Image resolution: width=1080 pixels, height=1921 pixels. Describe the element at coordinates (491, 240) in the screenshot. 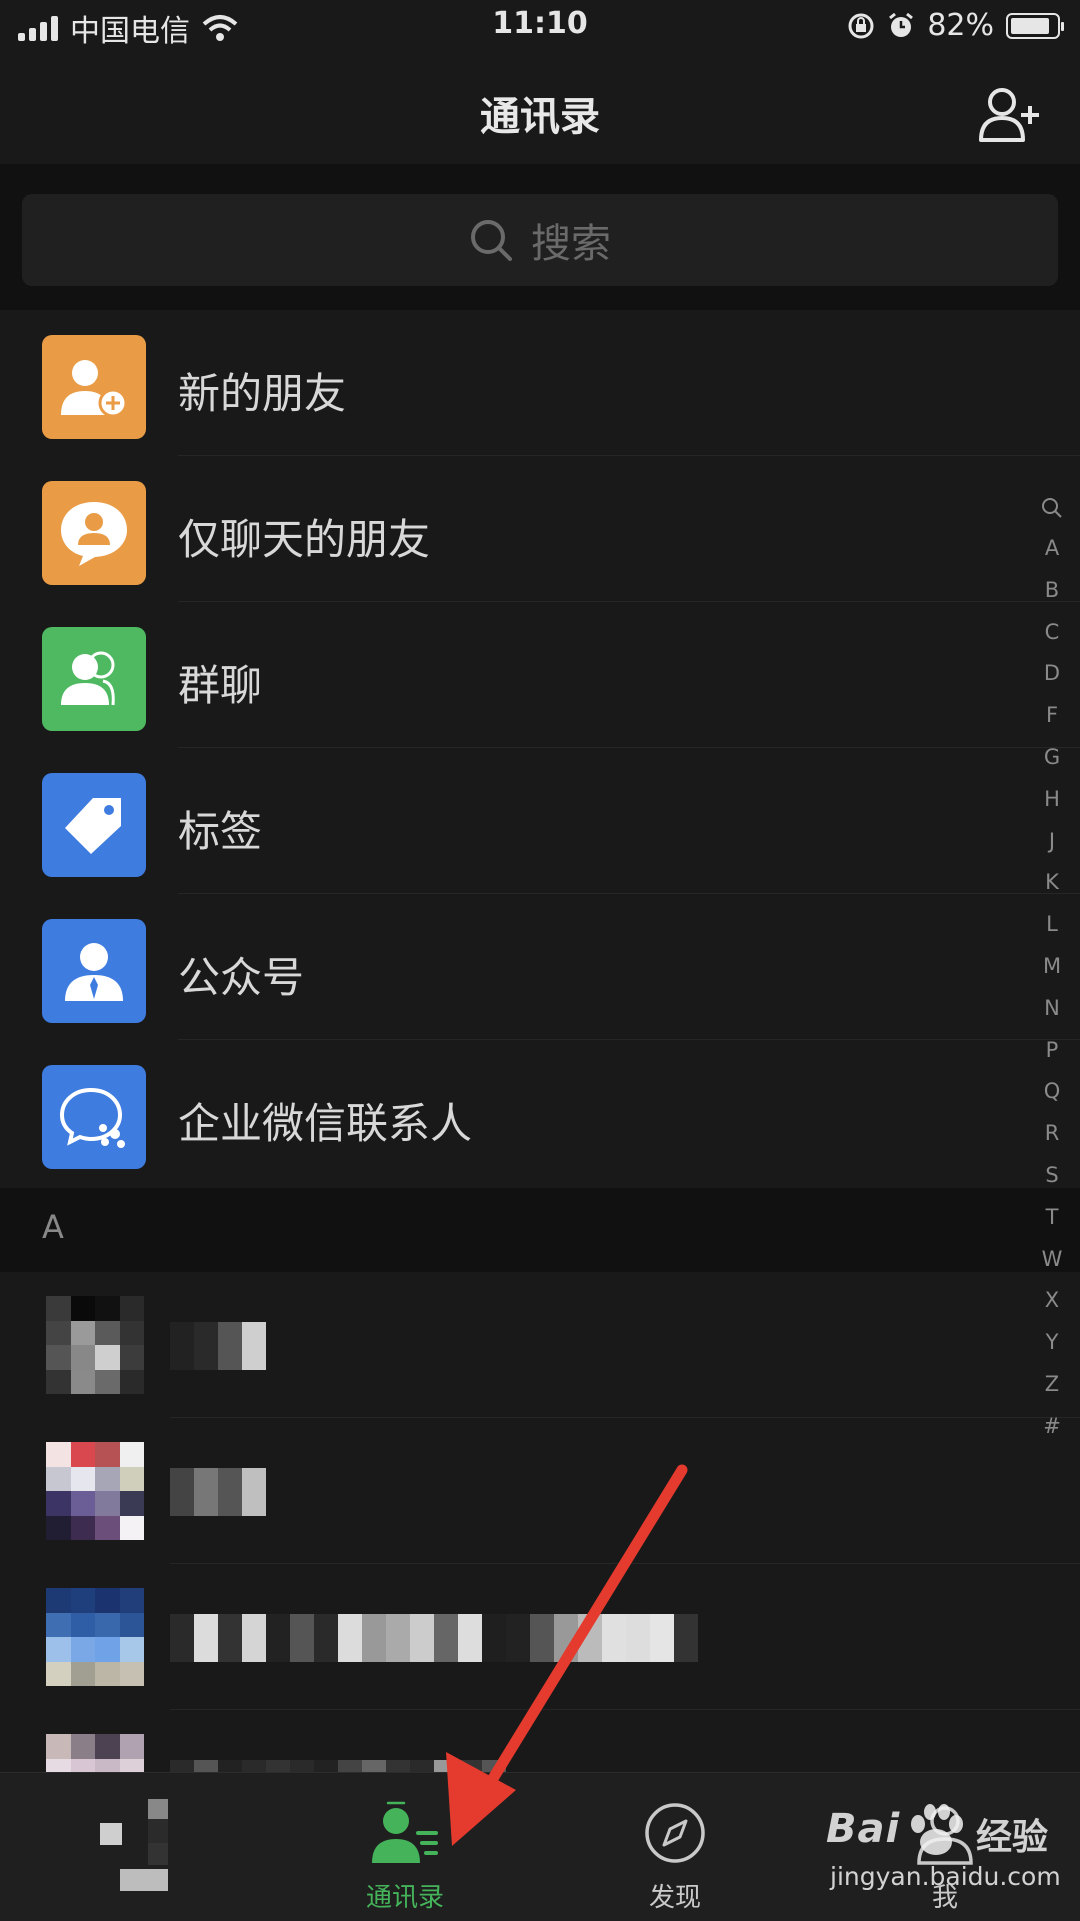

I see `search-icon` at that location.